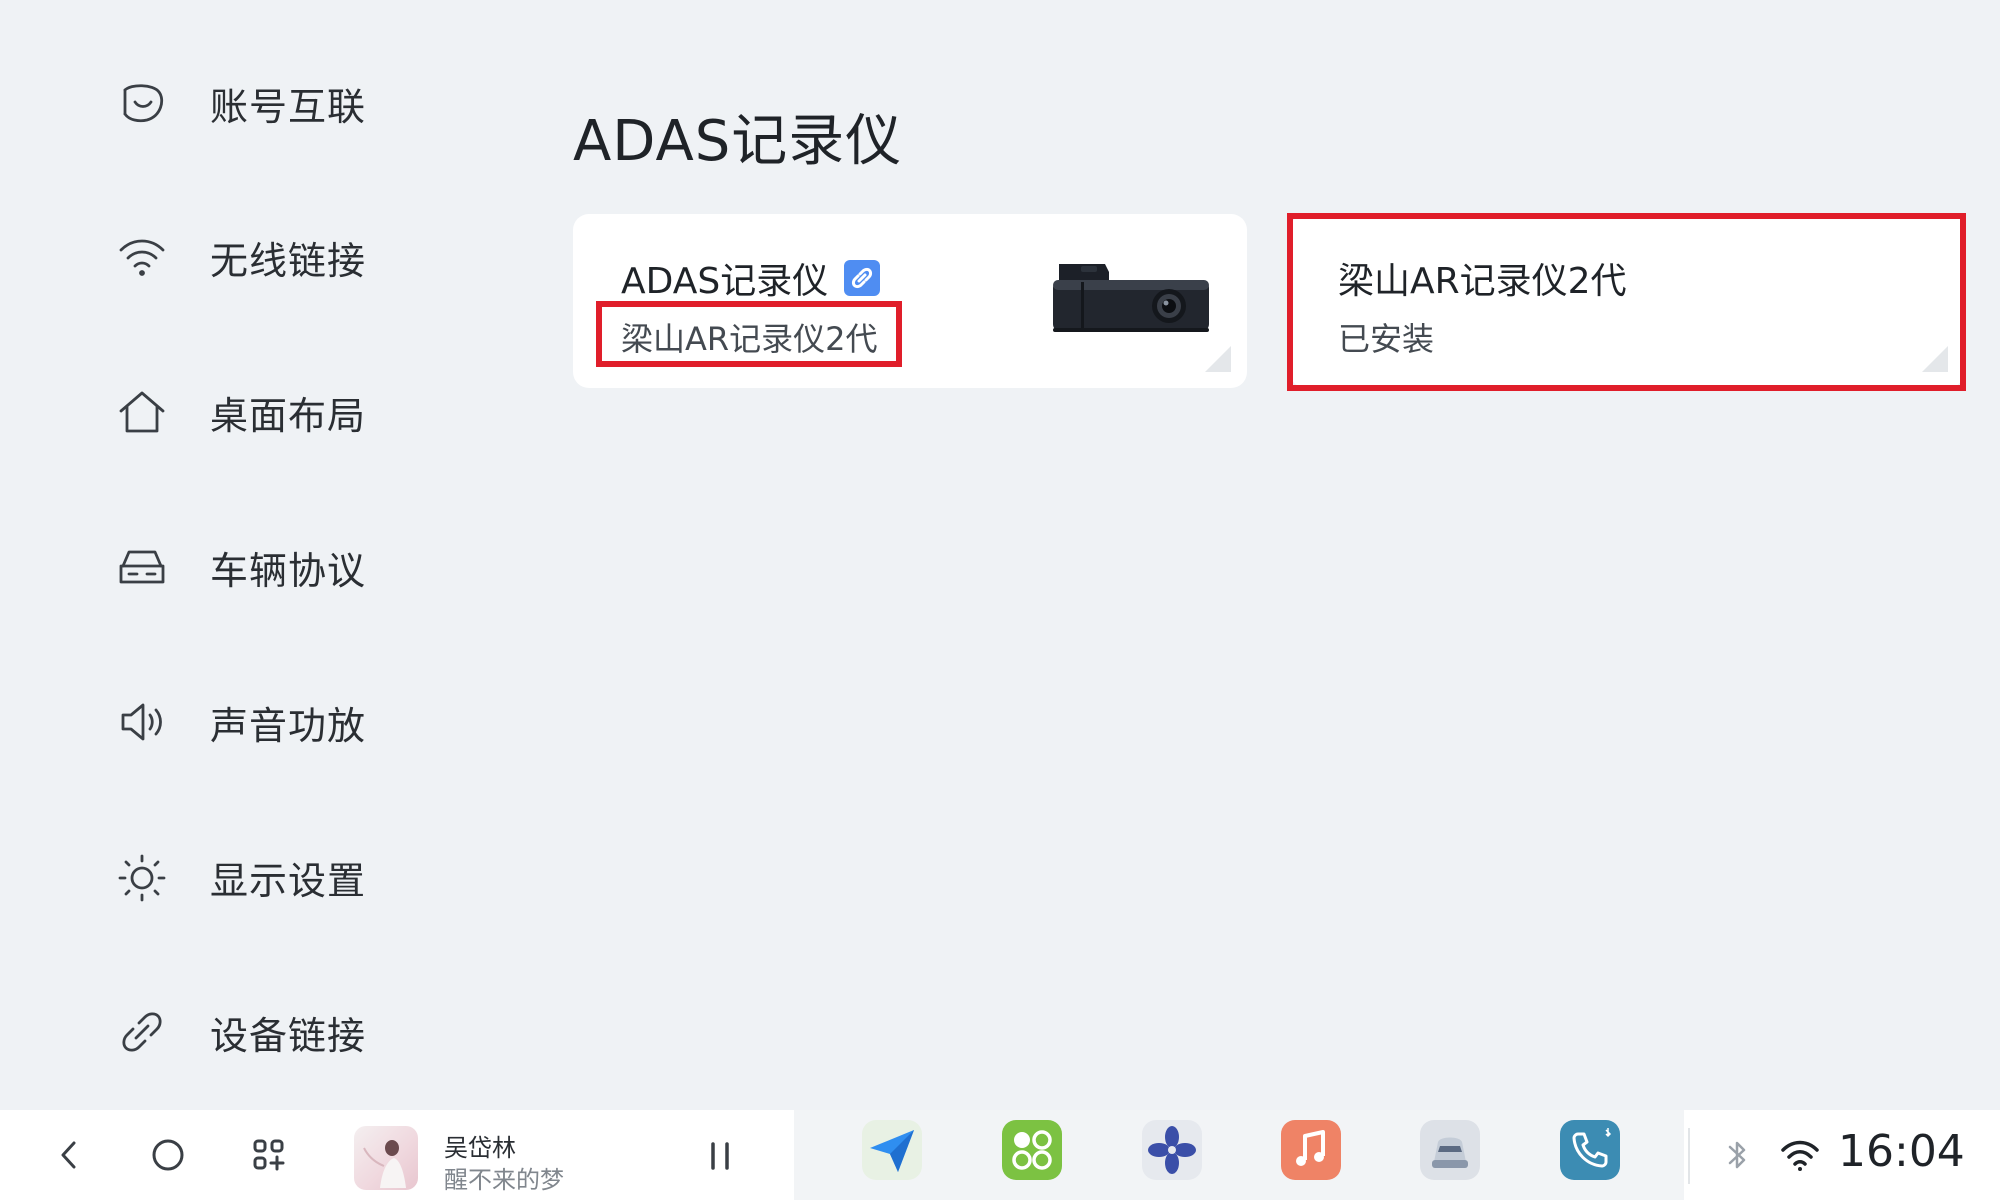 The width and height of the screenshot is (2000, 1200). Describe the element at coordinates (1689, 1156) in the screenshot. I see `taskbar-divider` at that location.